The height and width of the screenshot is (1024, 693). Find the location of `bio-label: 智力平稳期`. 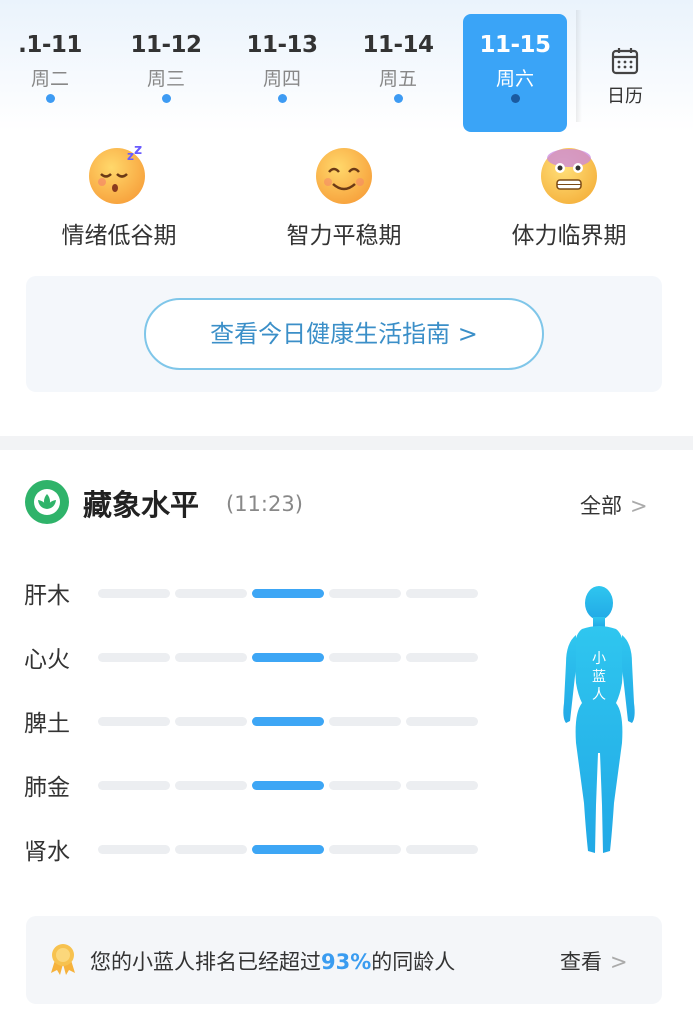

bio-label: 智力平稳期 is located at coordinates (344, 236).